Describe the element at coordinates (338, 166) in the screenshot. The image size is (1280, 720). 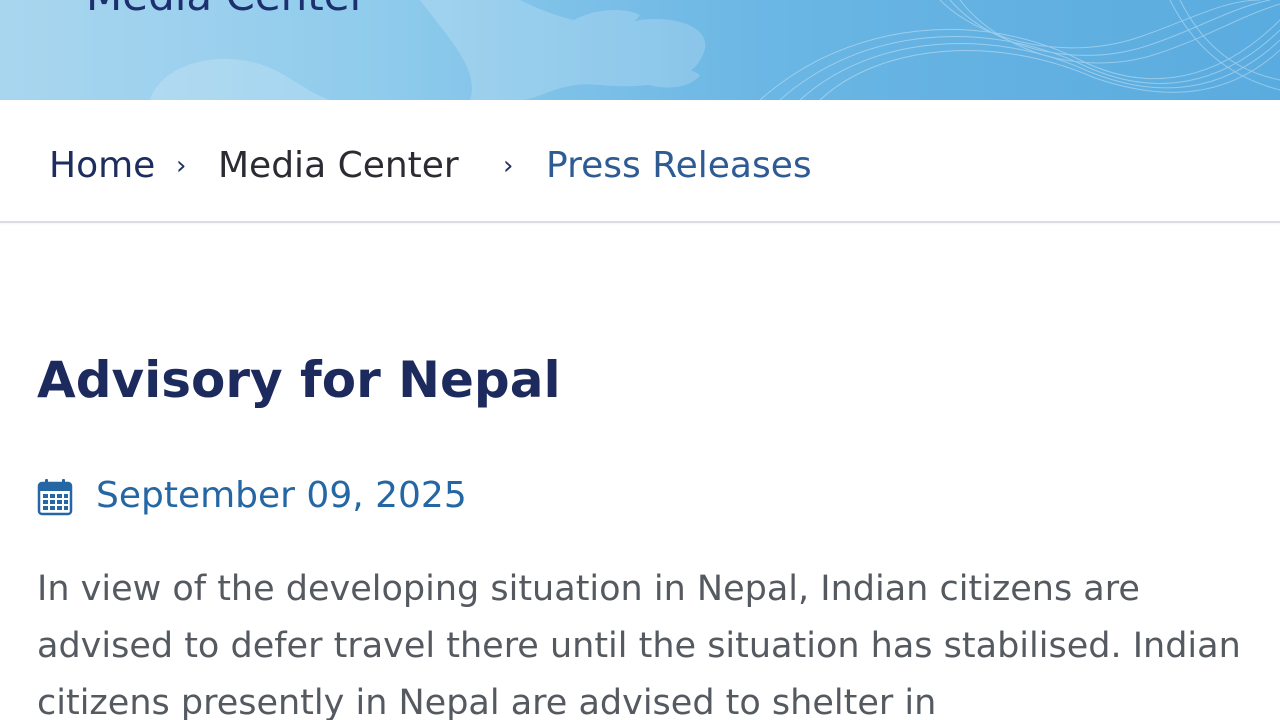
I see `breadcrumb-media-center-link: Media Center` at that location.